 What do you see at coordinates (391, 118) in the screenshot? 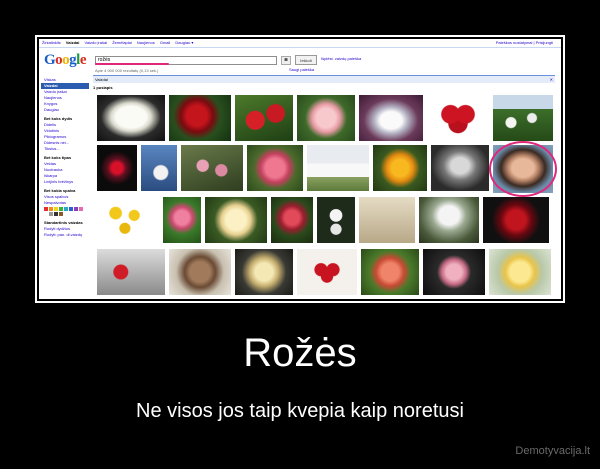
I see `image-result-white-bouquet` at bounding box center [391, 118].